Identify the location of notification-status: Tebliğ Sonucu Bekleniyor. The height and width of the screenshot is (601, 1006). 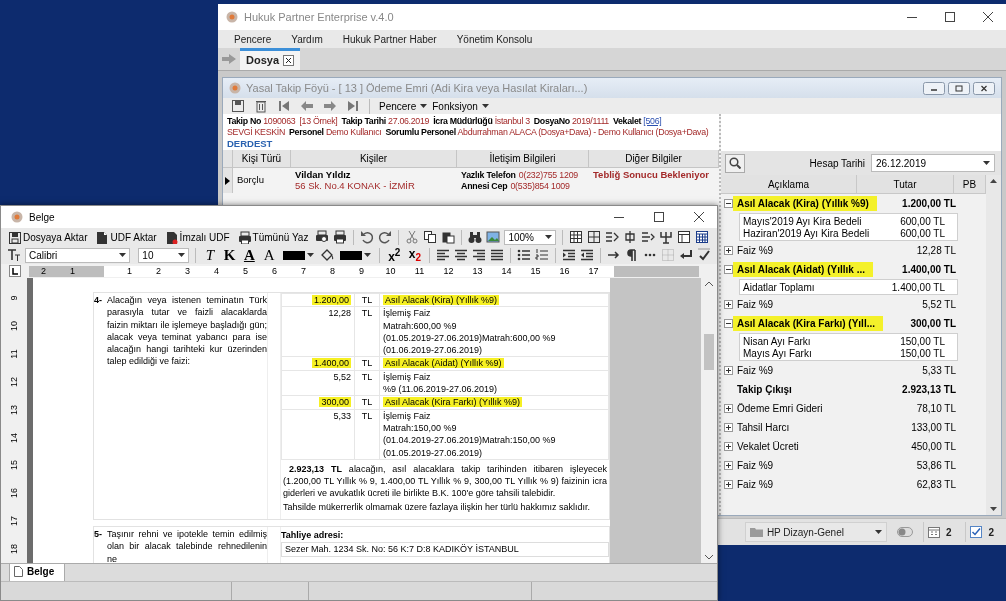
(651, 174).